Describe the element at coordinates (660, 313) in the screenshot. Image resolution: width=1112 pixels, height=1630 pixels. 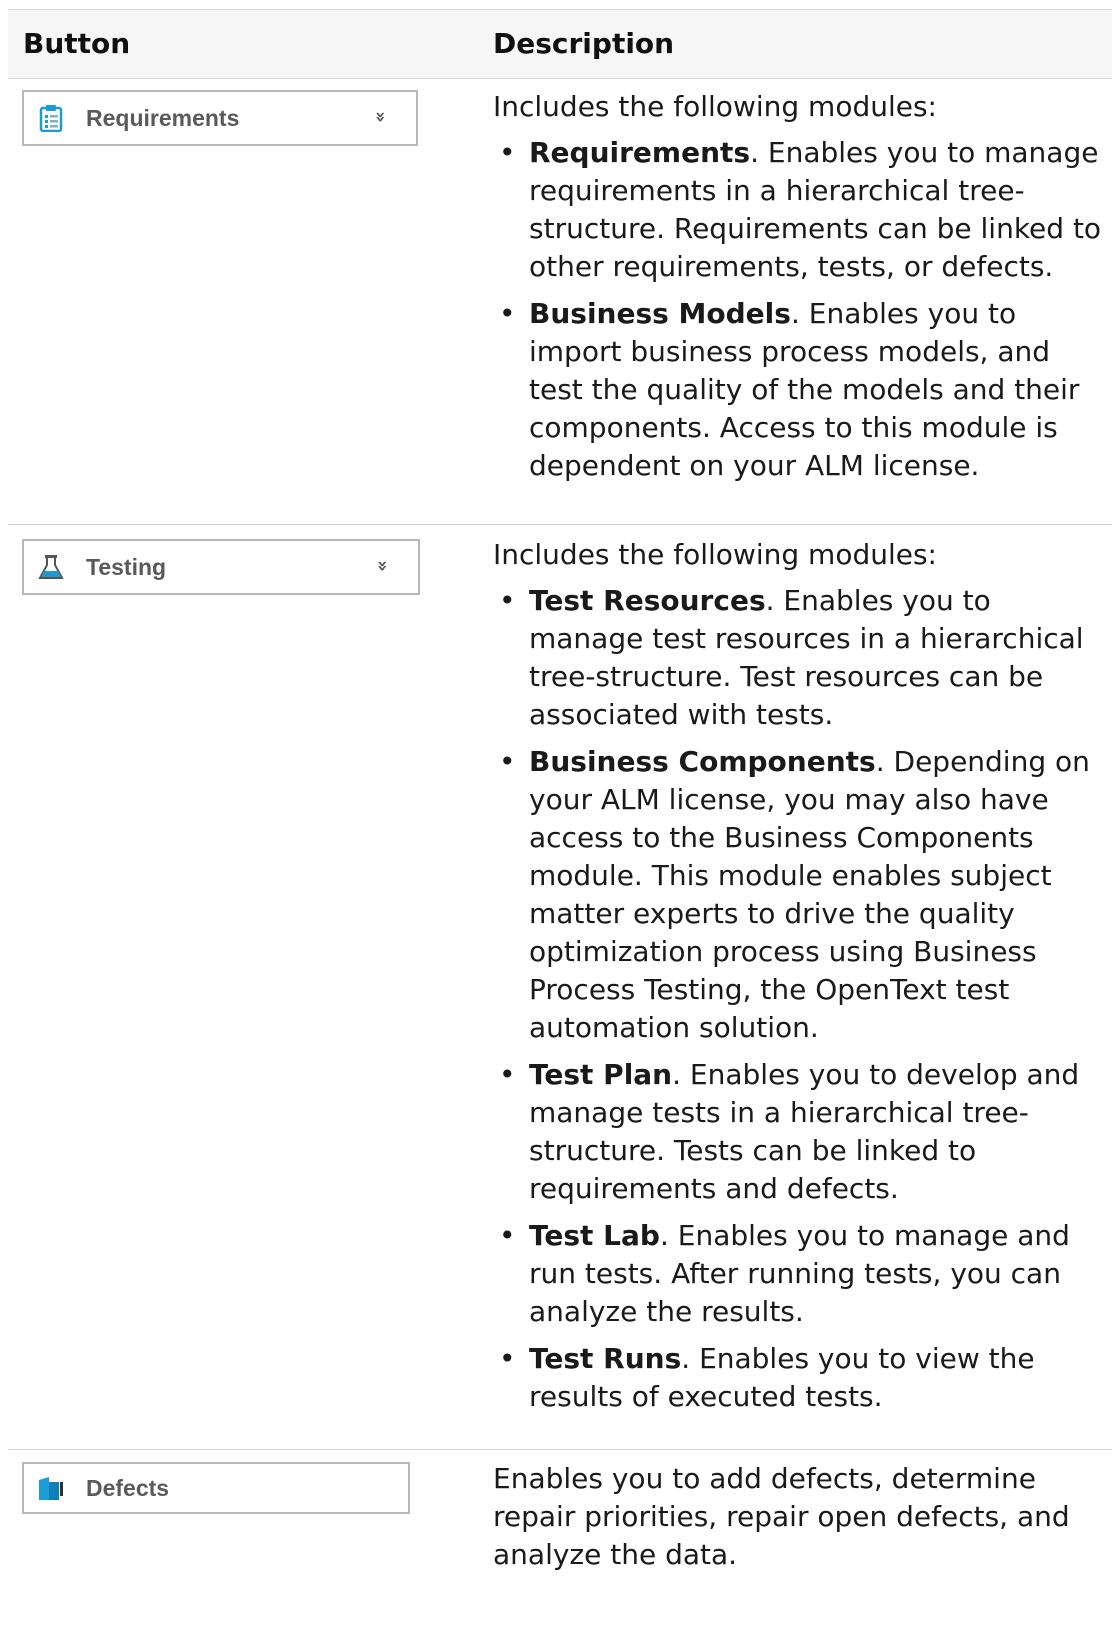
I see `item-name: Business Models` at that location.